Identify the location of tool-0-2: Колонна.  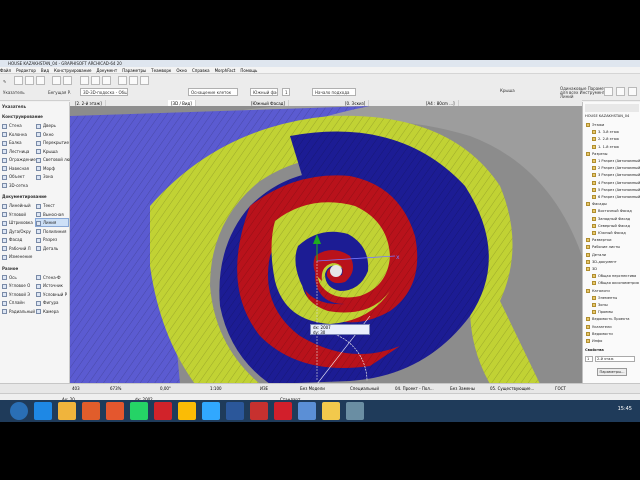
(18, 134).